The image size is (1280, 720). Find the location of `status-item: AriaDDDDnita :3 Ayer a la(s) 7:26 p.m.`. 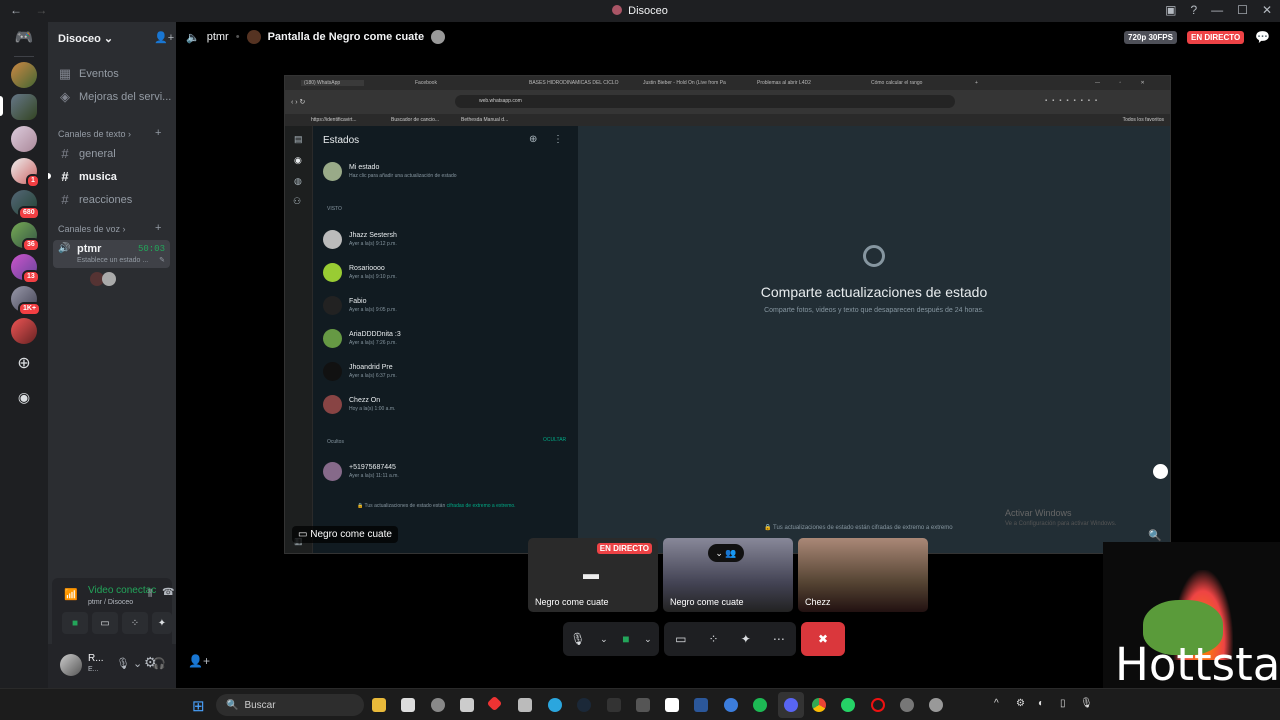

status-item: AriaDDDDnita :3 Ayer a la(s) 7:26 p.m. is located at coordinates (362, 338).